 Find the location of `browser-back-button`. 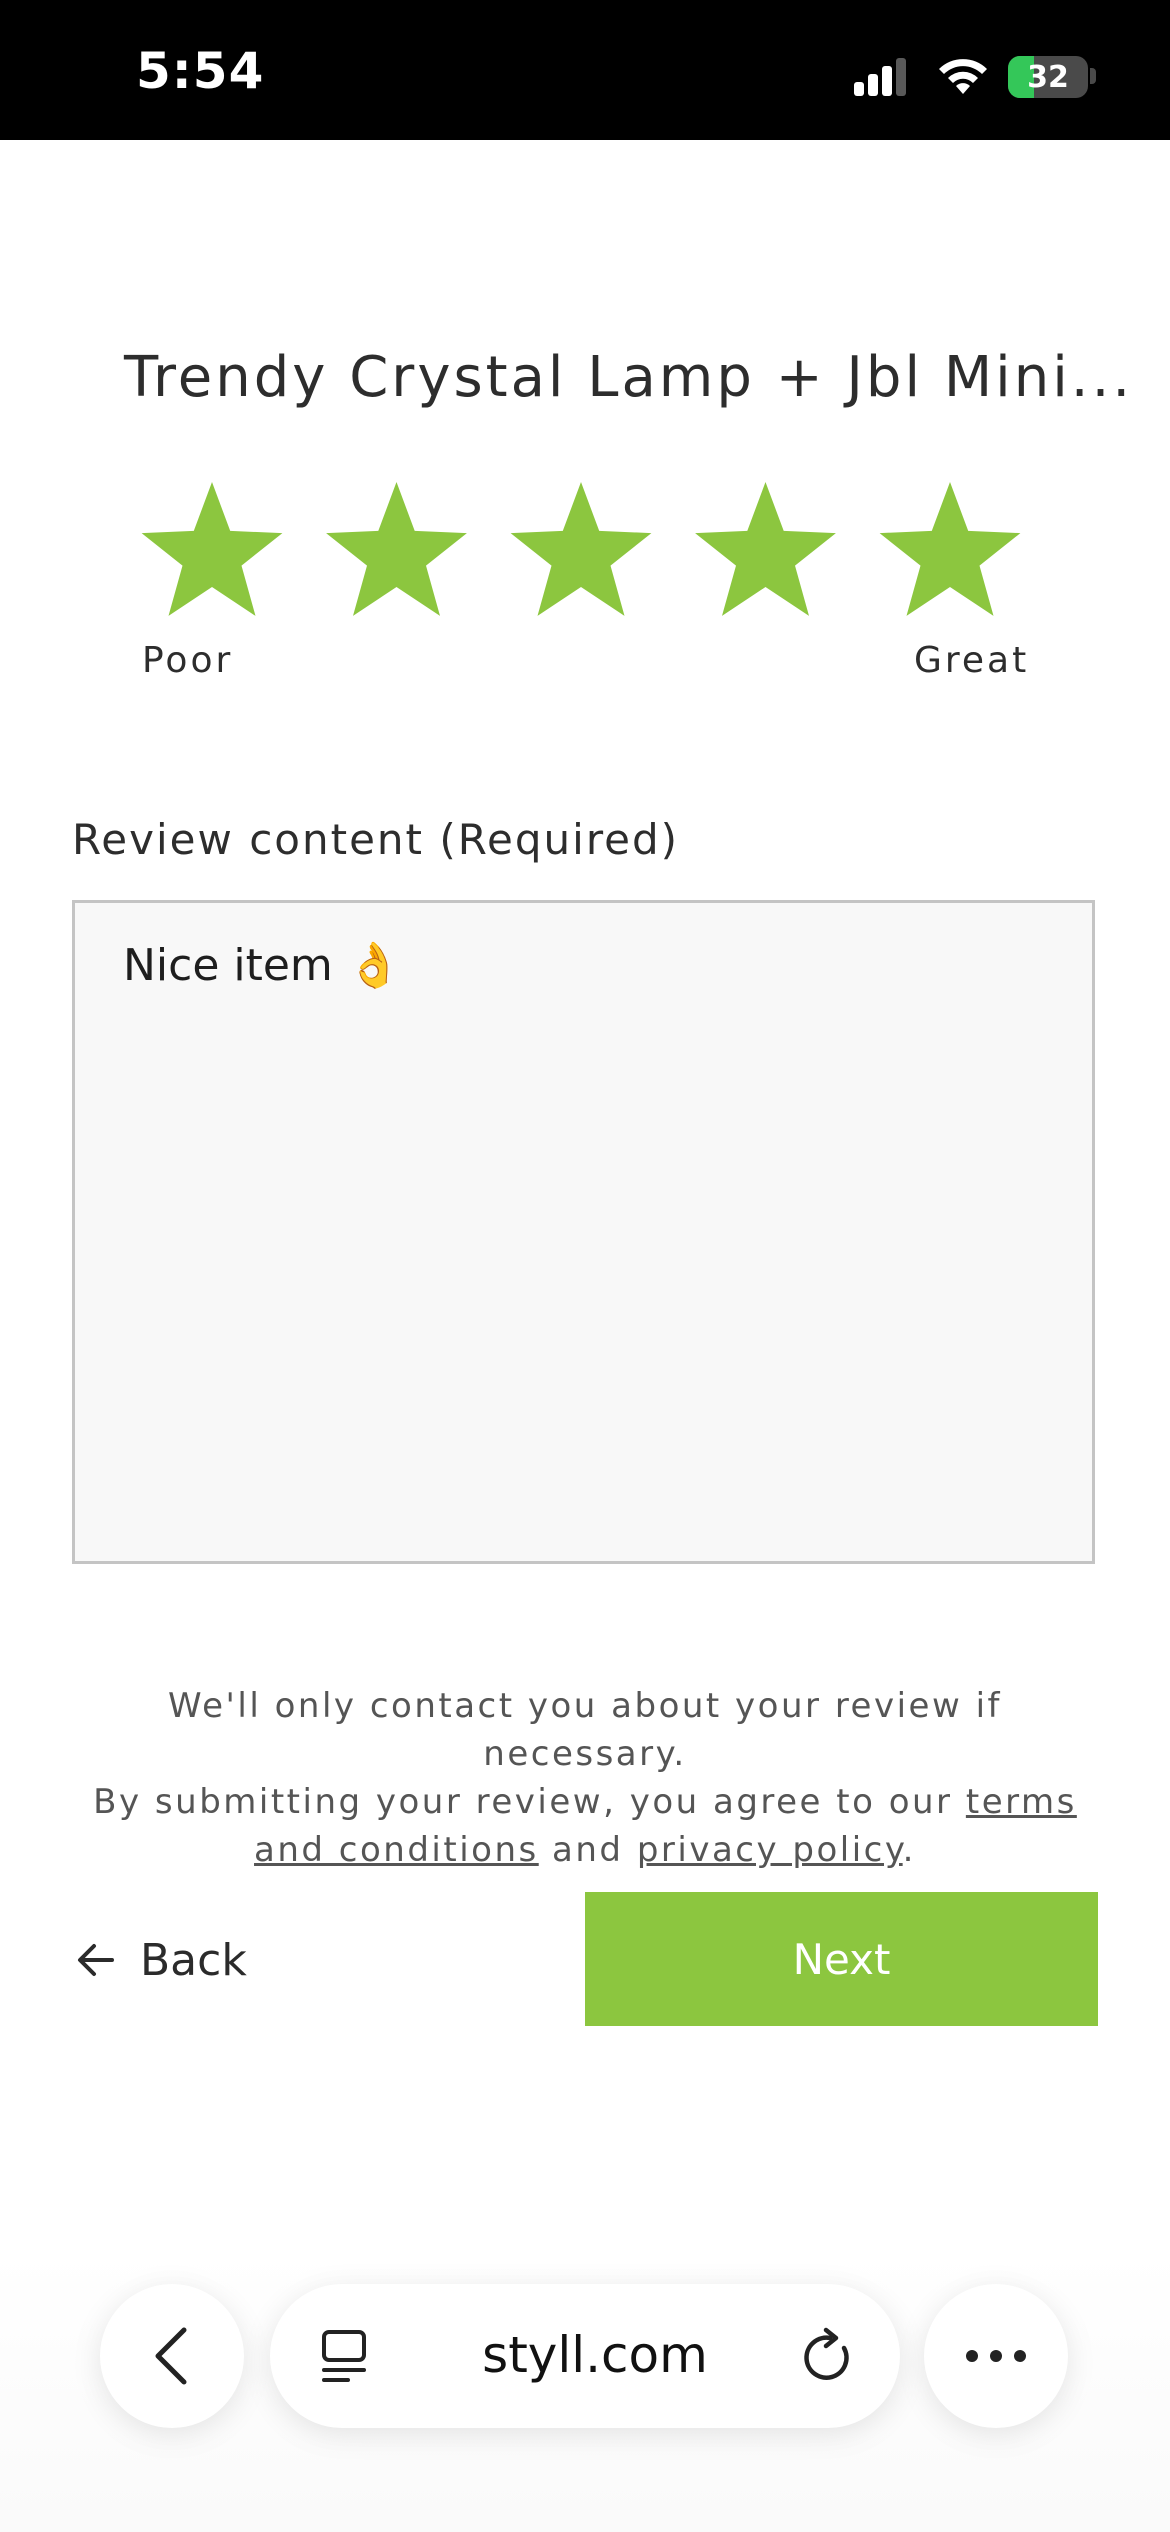

browser-back-button is located at coordinates (172, 2356).